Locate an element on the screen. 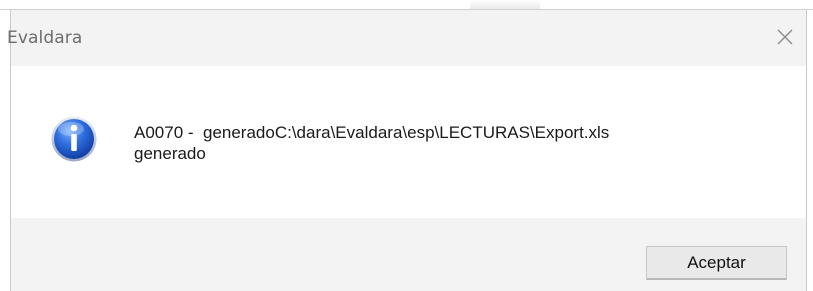 Image resolution: width=813 pixels, height=291 pixels. close-icon is located at coordinates (785, 37).